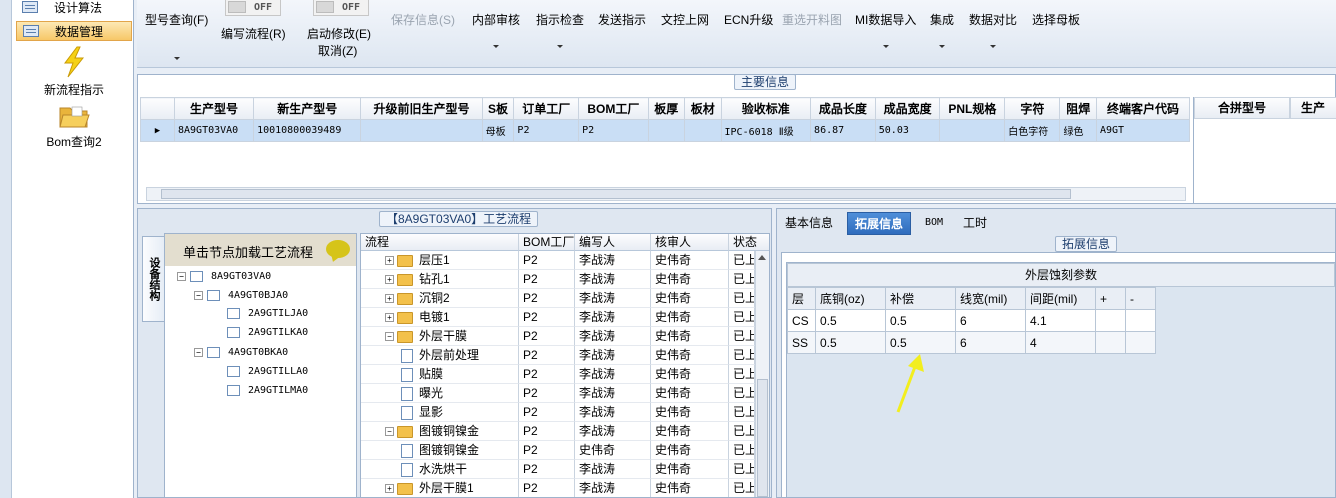 This screenshot has width=1336, height=498. What do you see at coordinates (307, 108) in the screenshot?
I see `column-header: 新生产型号` at bounding box center [307, 108].